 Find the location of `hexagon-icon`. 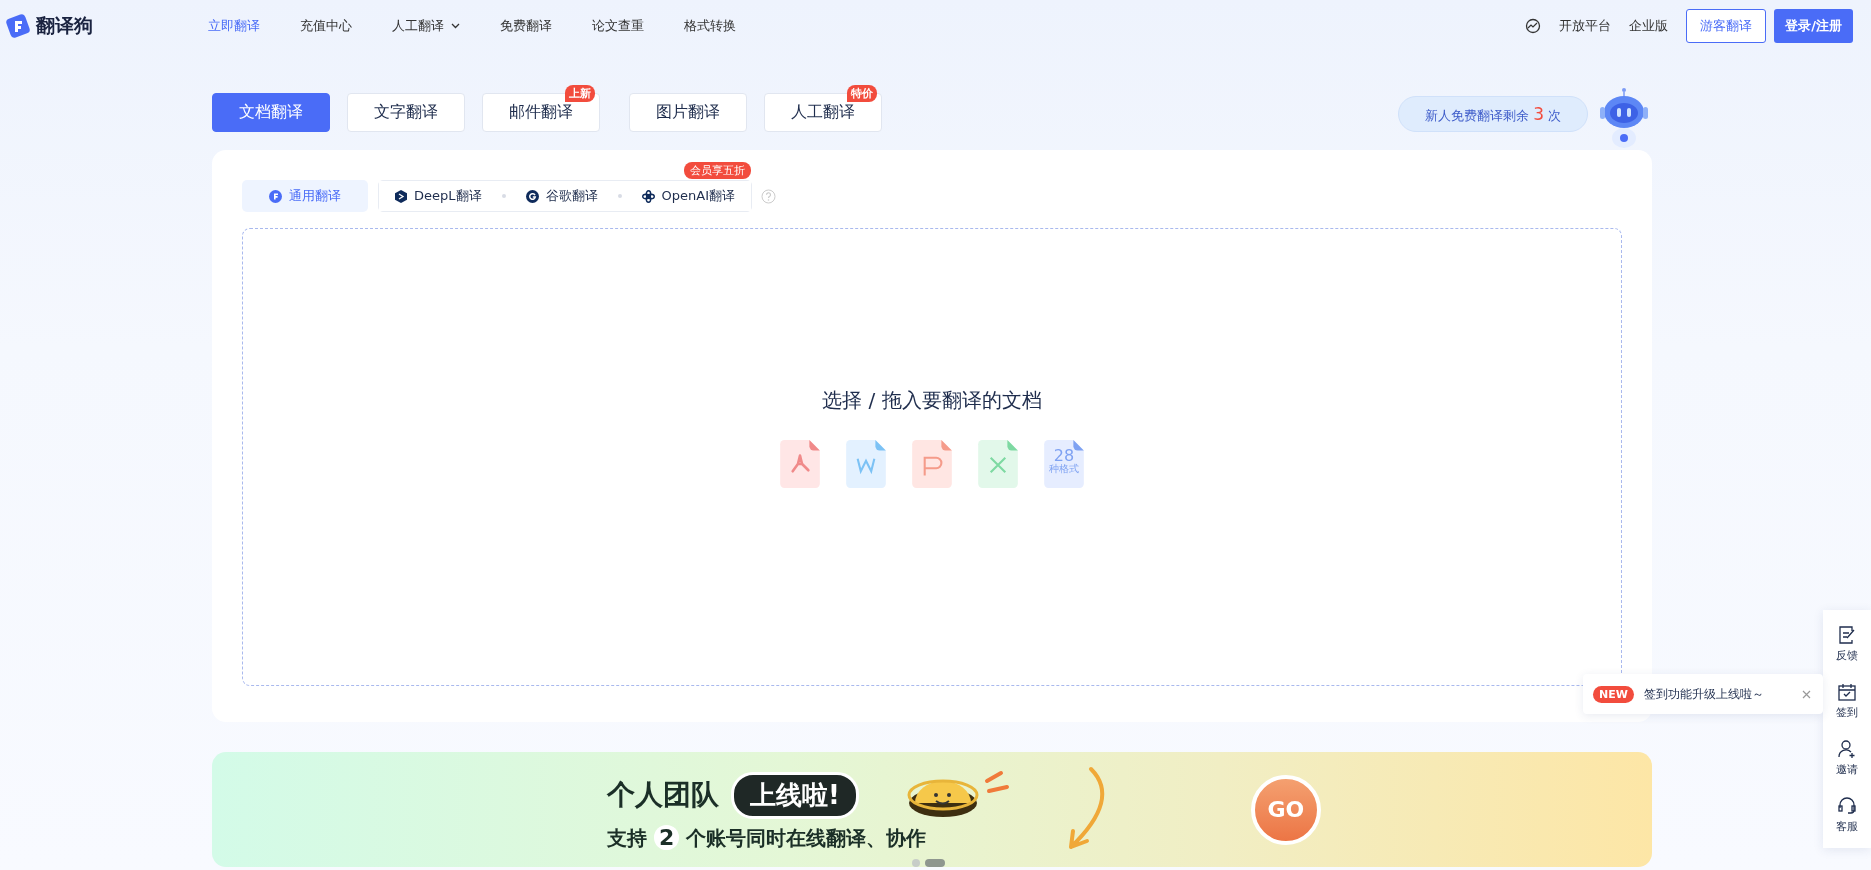

hexagon-icon is located at coordinates (401, 196).